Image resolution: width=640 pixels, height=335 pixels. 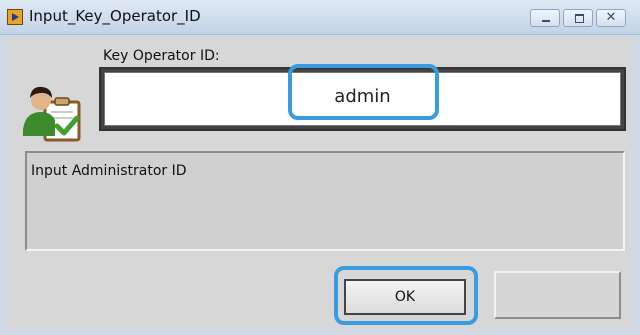 I want to click on input-highlight-annotation, so click(x=363, y=92).